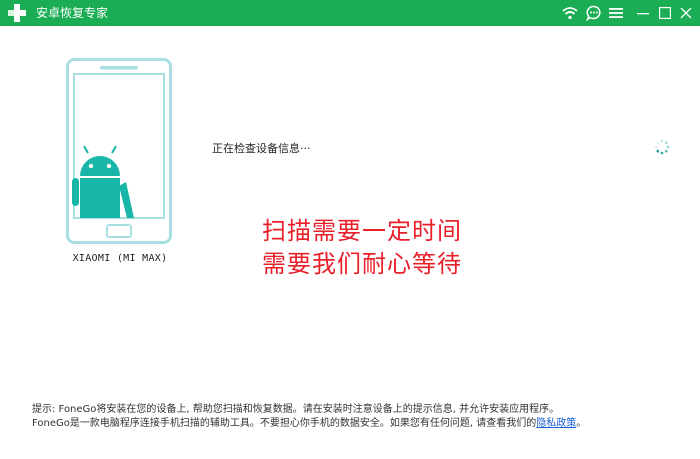  Describe the element at coordinates (362, 231) in the screenshot. I see `overlay-line-1: 扫描需要一定时间` at that location.